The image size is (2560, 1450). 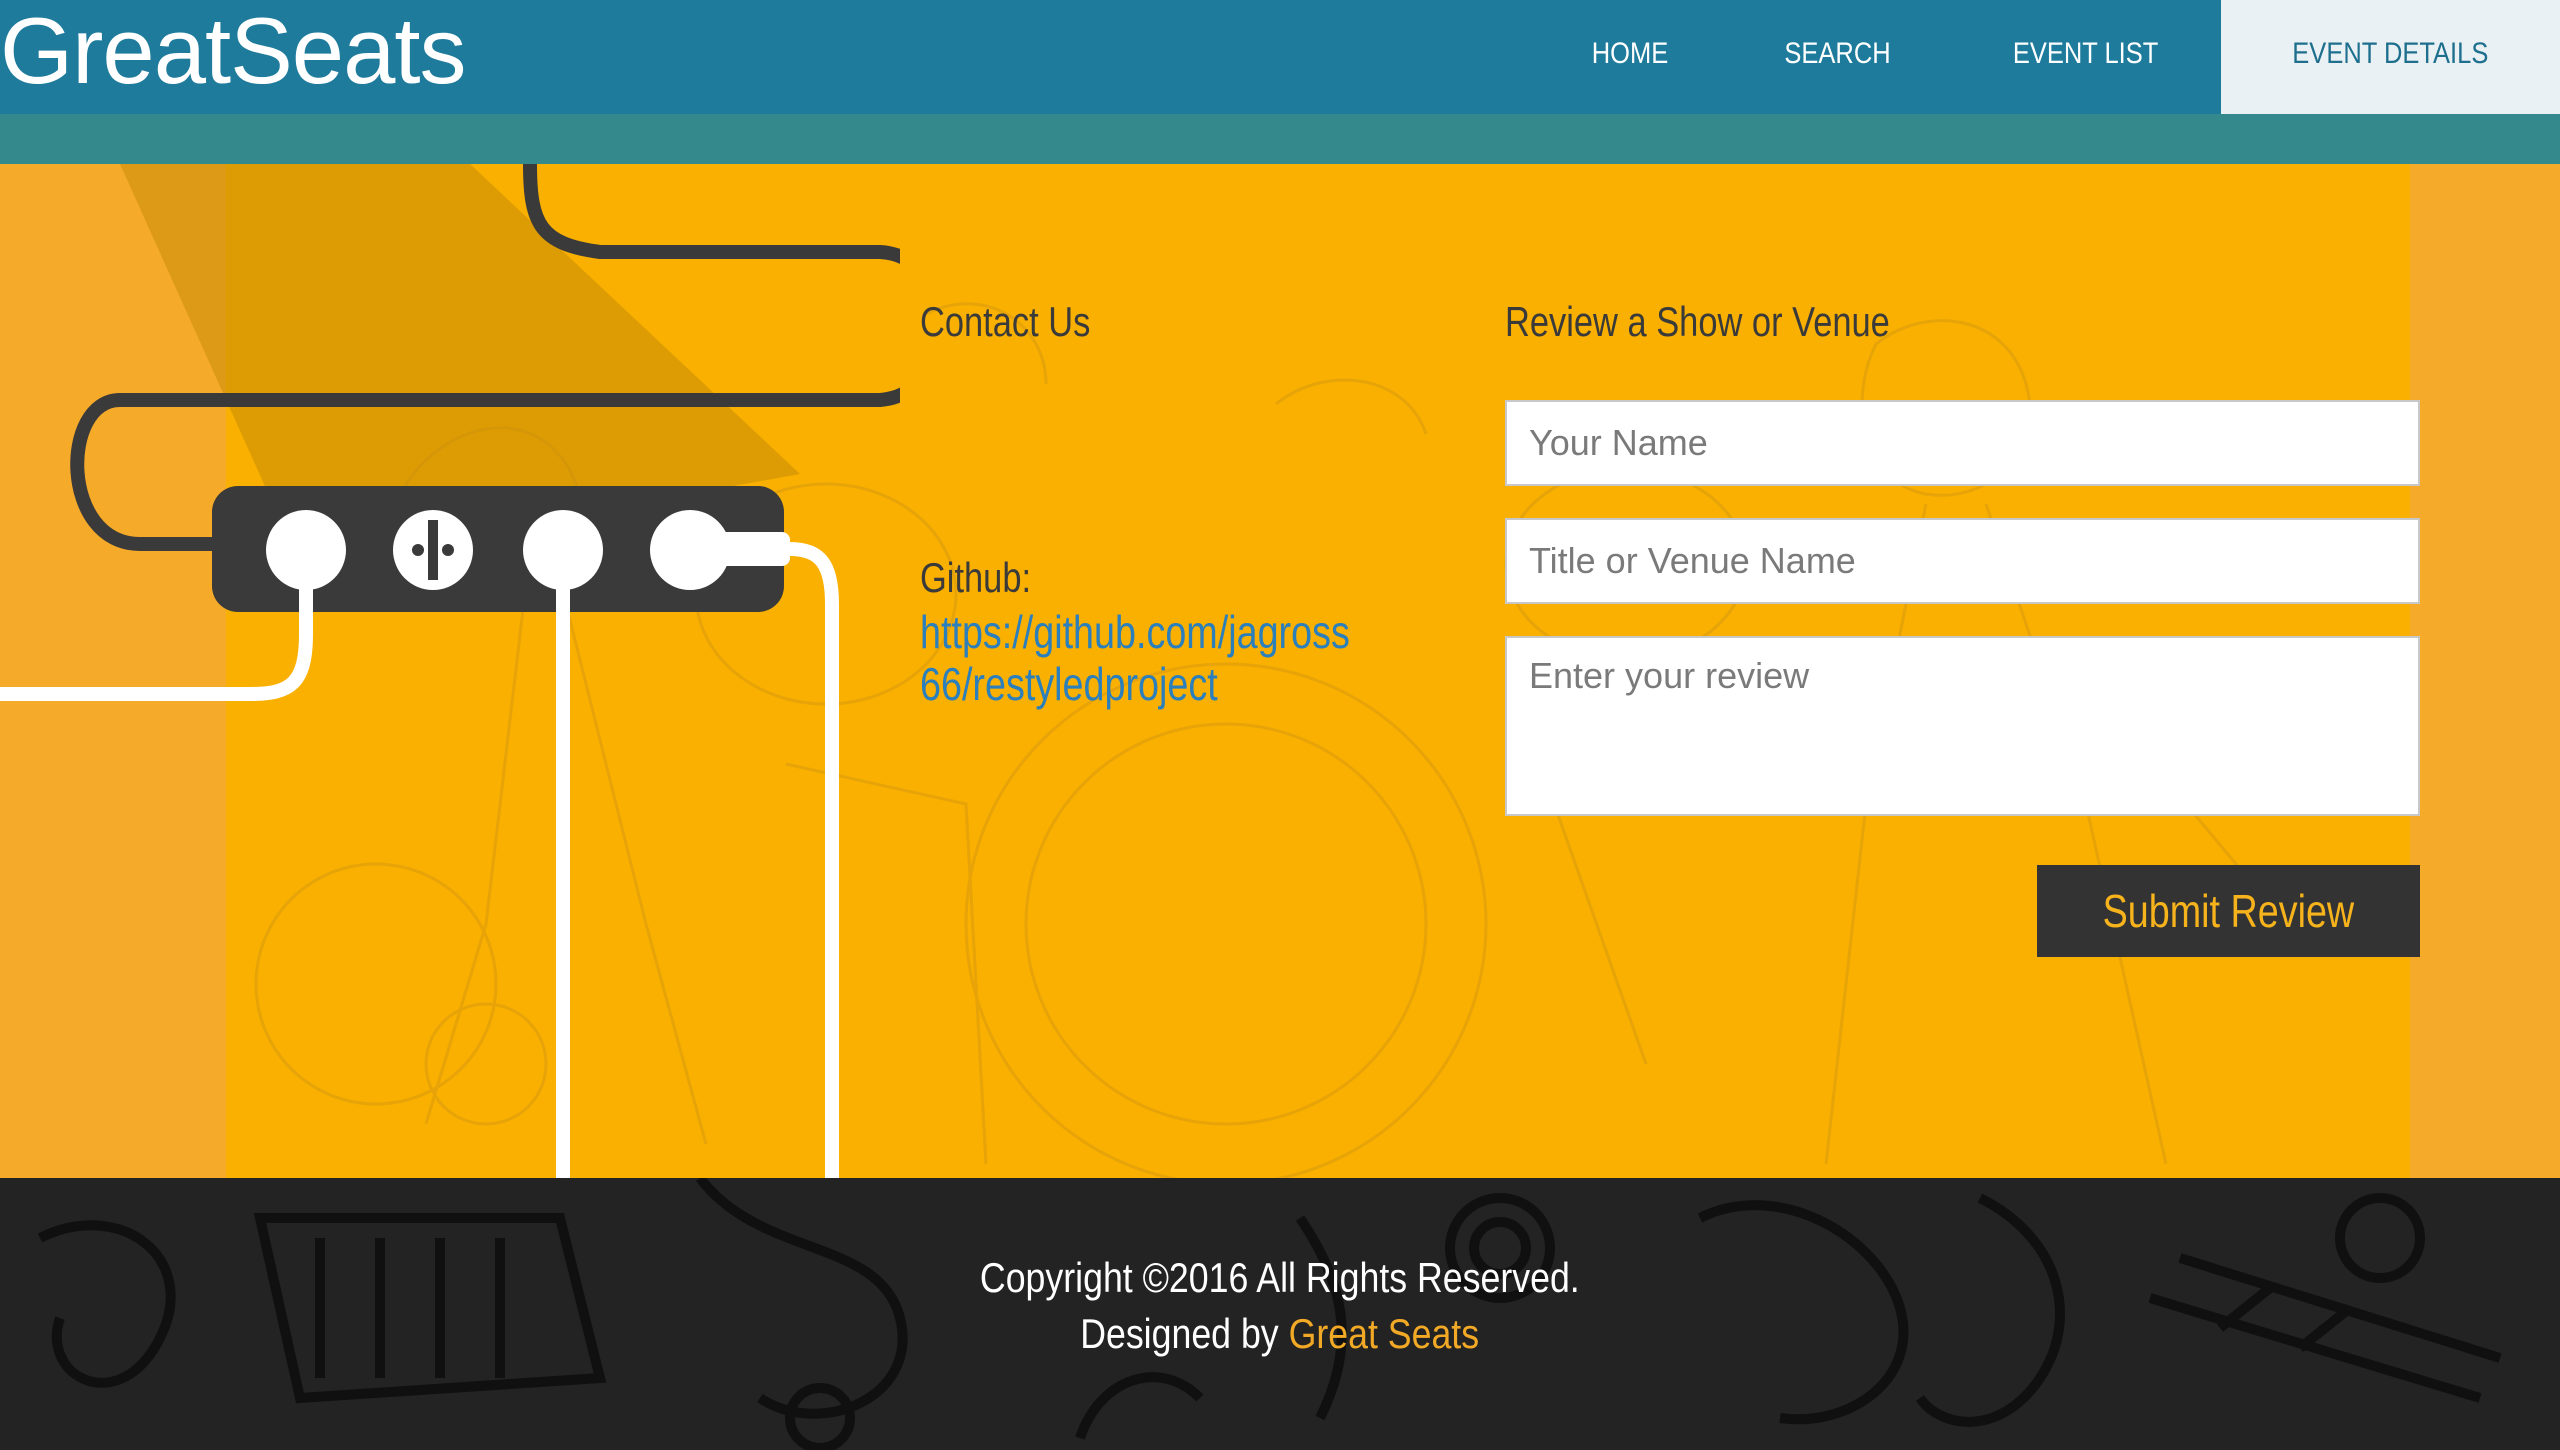 I want to click on nav-item-event-details: EVENT DETAILS, so click(x=2390, y=57).